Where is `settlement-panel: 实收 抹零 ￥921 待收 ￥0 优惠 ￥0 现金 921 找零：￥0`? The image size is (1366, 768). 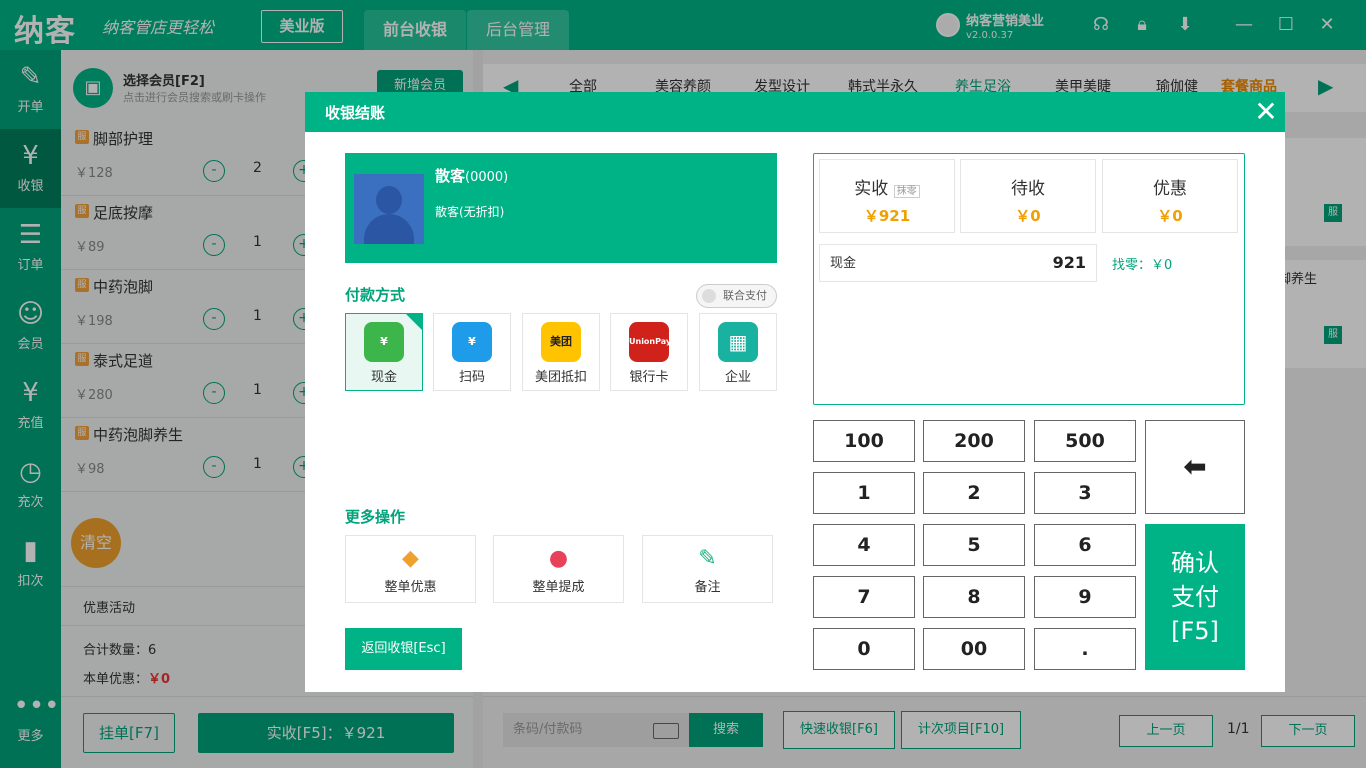
settlement-panel: 实收 抹零 ￥921 待收 ￥0 优惠 ￥0 现金 921 找零：￥0 is located at coordinates (1029, 279).